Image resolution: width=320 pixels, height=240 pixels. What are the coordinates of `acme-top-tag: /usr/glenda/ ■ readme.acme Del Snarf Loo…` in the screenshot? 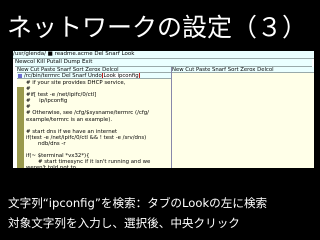 It's located at (163, 55).